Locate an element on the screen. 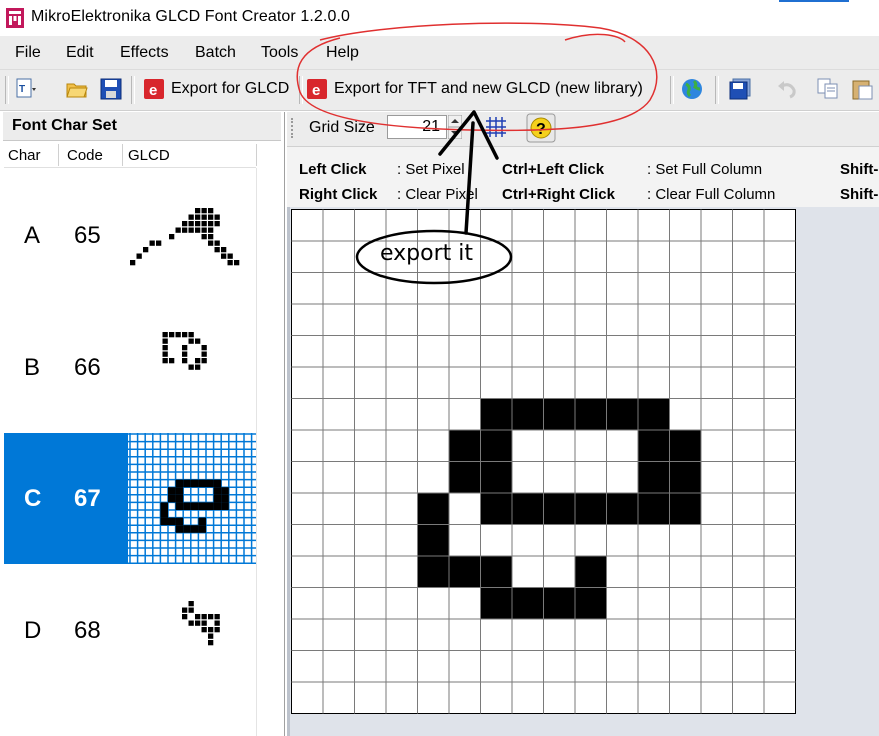 Image resolution: width=879 pixels, height=736 pixels. grid-toggle-icon is located at coordinates (496, 127).